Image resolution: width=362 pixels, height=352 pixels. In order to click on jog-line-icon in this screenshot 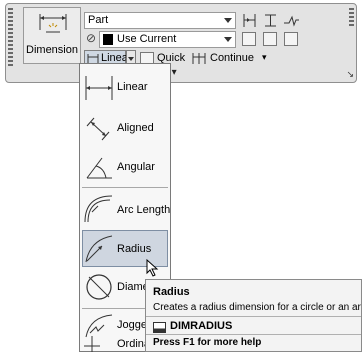, I will do `click(291, 20)`.